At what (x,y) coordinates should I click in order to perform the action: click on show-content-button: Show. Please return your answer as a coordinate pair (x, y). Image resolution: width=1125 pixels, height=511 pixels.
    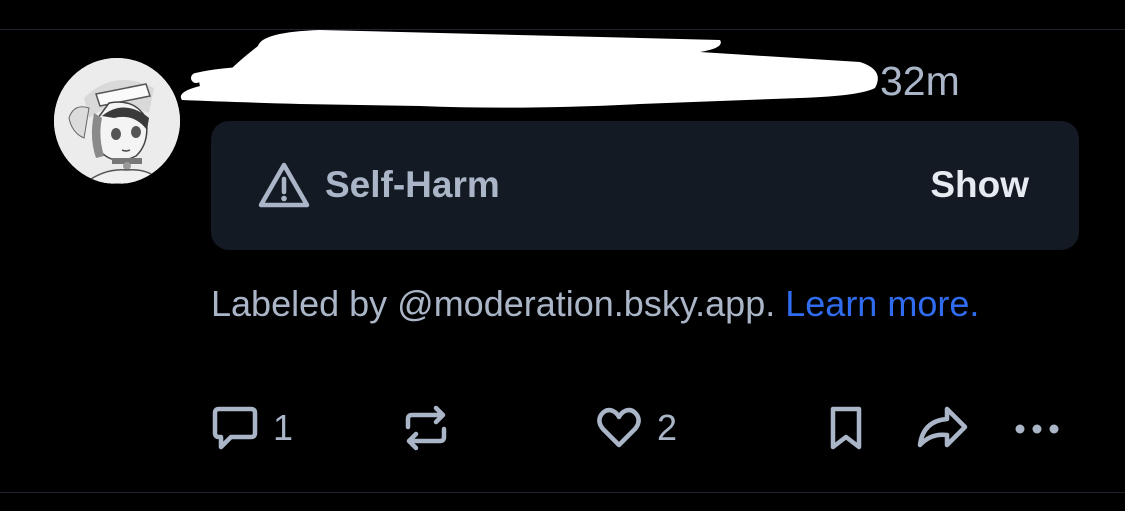
    Looking at the image, I should click on (979, 185).